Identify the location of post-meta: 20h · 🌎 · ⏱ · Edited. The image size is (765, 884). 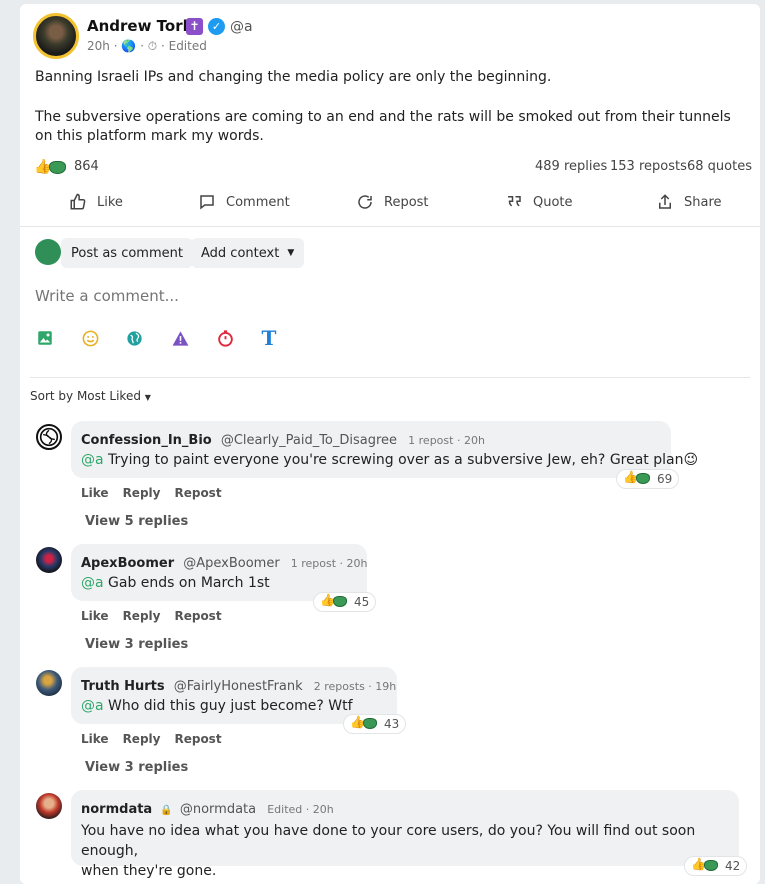
(147, 46).